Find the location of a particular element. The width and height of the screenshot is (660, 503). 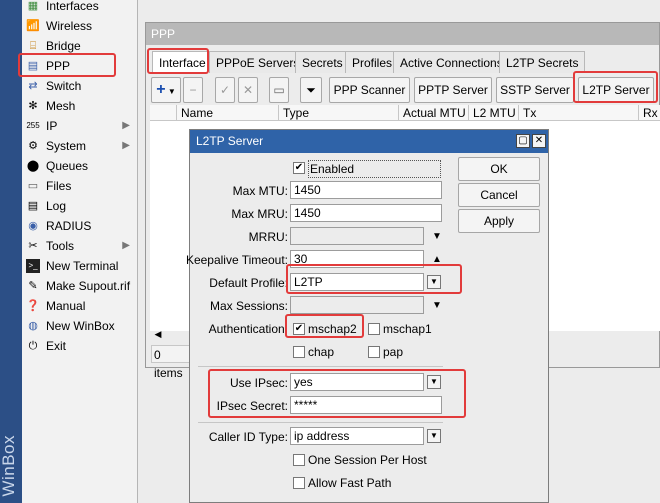

sidebar-item-manual: ❓ Manual is located at coordinates (80, 306).